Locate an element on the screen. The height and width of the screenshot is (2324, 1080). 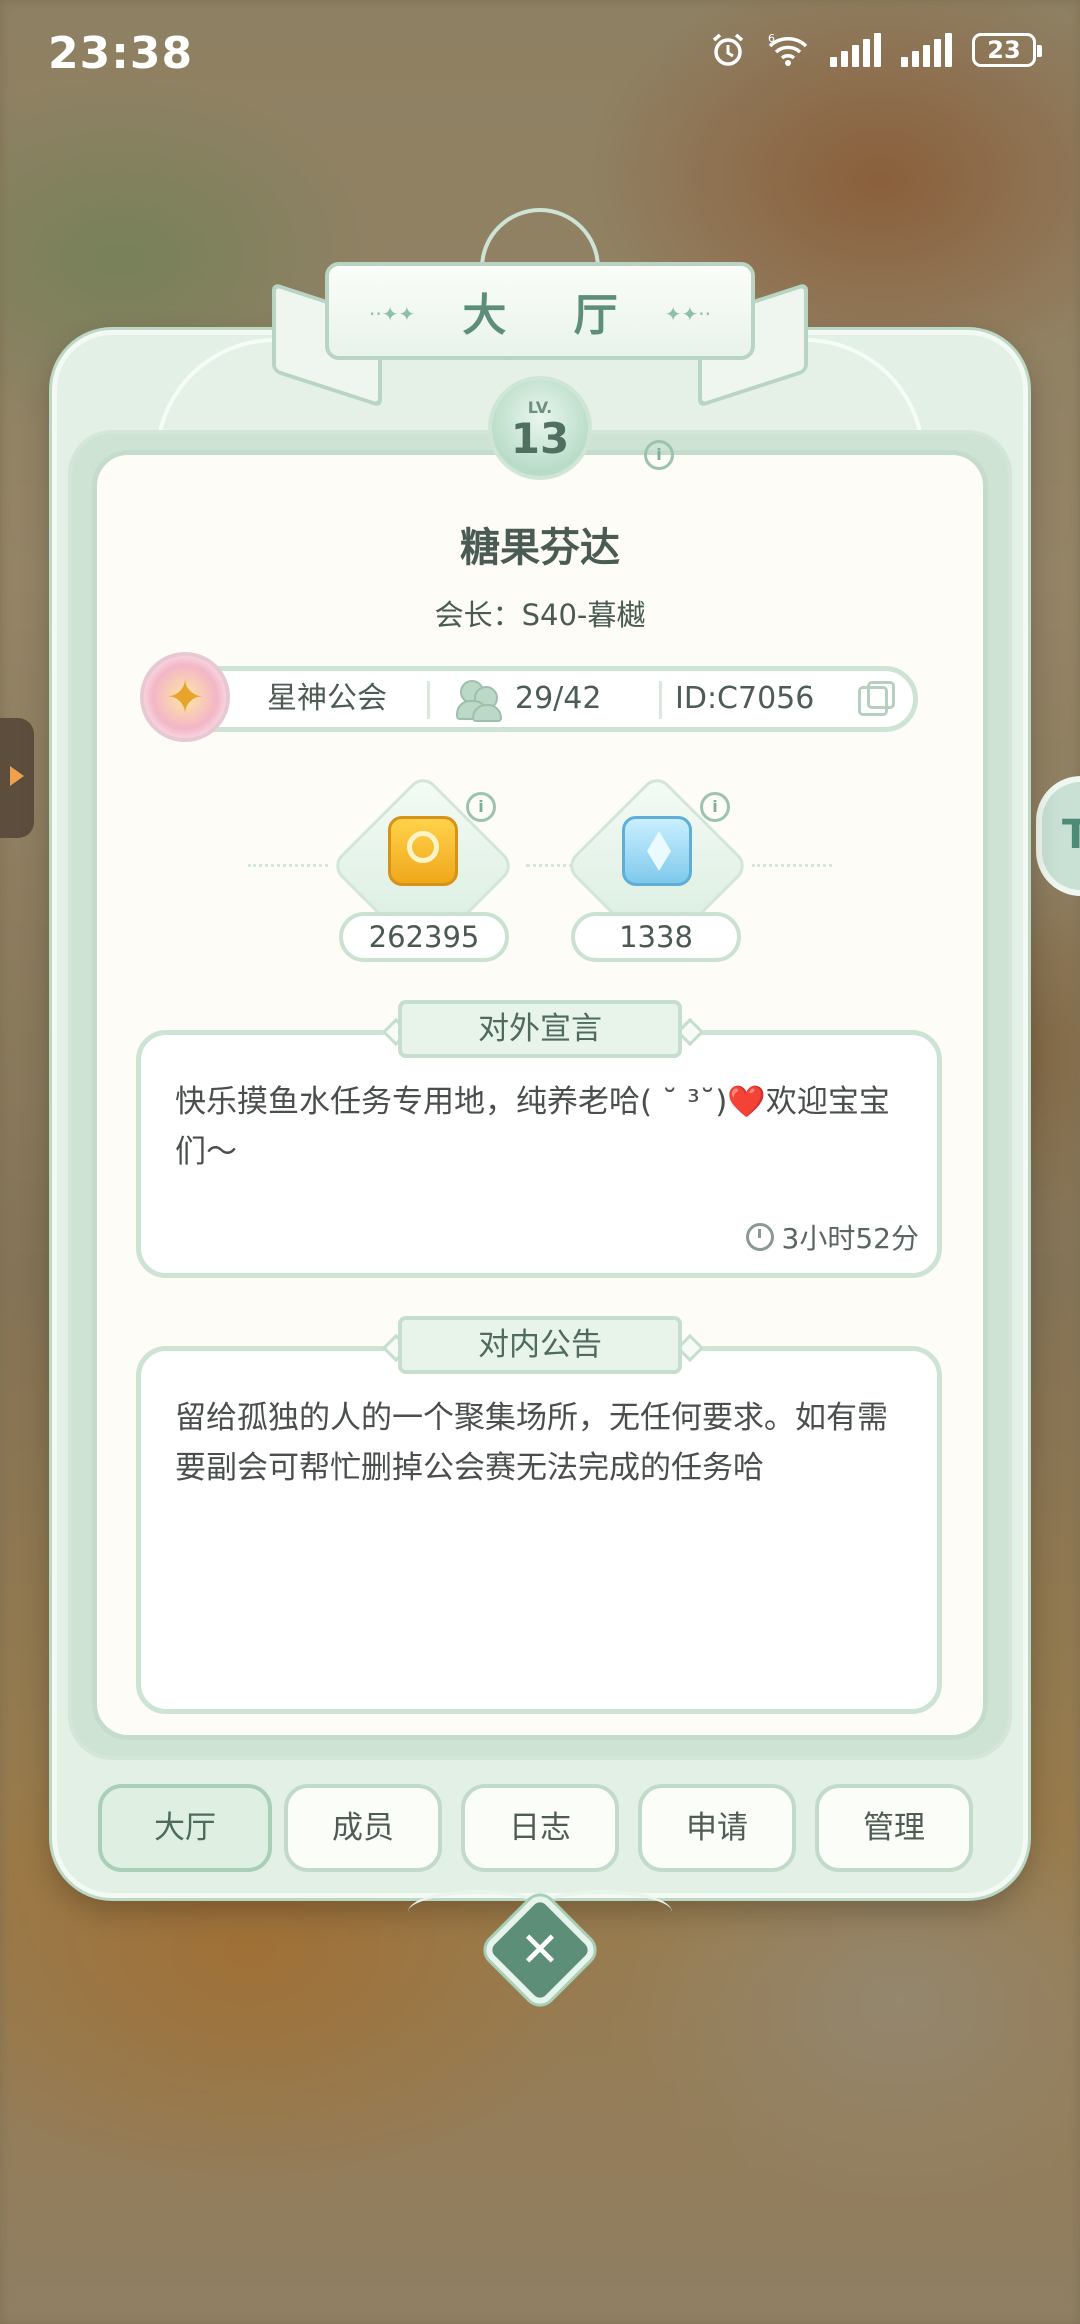
wifi-icon: 6 is located at coordinates (788, 49).